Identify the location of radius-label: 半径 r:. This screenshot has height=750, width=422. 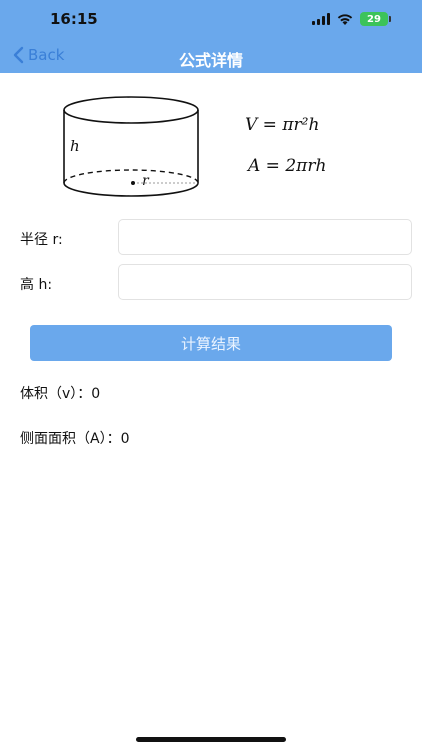
(41, 240).